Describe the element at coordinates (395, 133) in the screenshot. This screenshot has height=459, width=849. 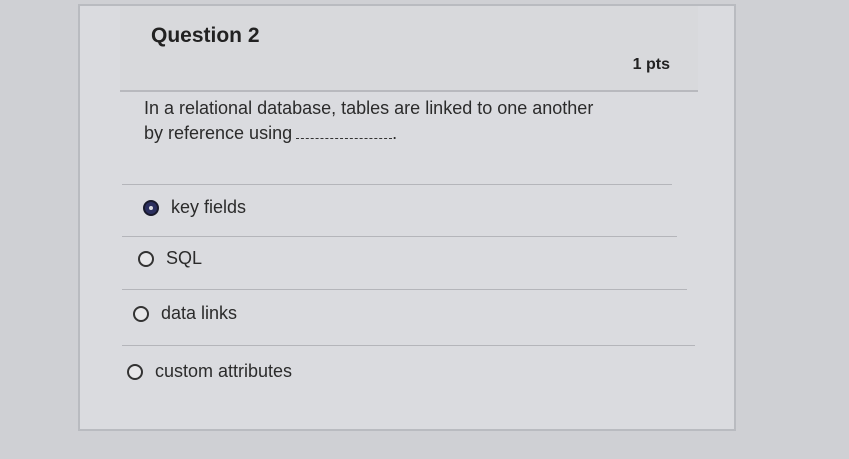
I see `question-period: .` at that location.